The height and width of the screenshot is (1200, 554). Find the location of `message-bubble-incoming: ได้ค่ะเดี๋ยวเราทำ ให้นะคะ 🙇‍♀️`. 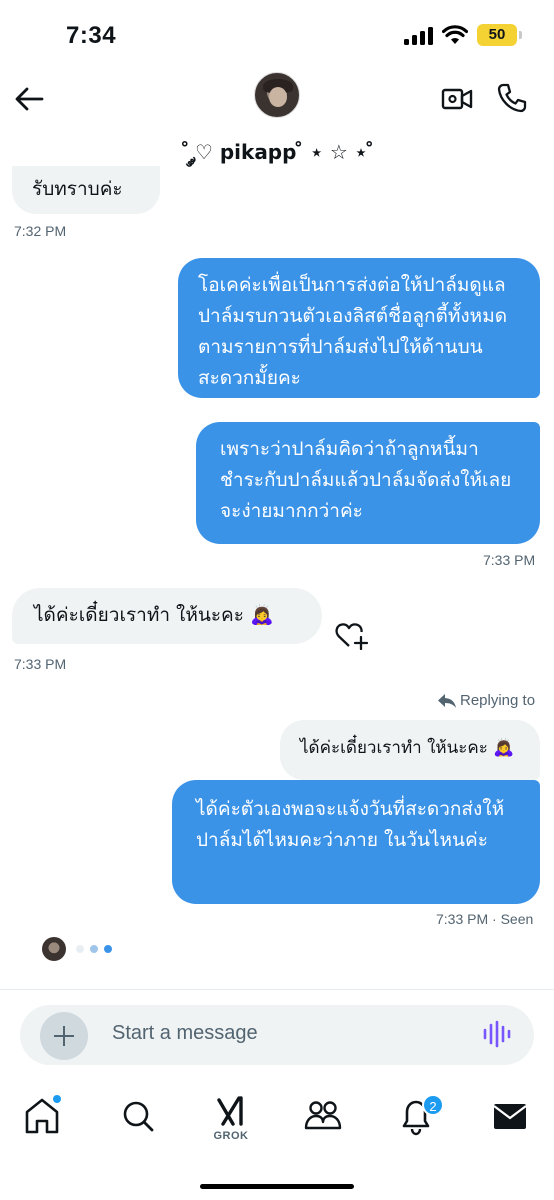

message-bubble-incoming: ได้ค่ะเดี๋ยวเราทำ ให้นะคะ 🙇‍♀️ is located at coordinates (167, 616).